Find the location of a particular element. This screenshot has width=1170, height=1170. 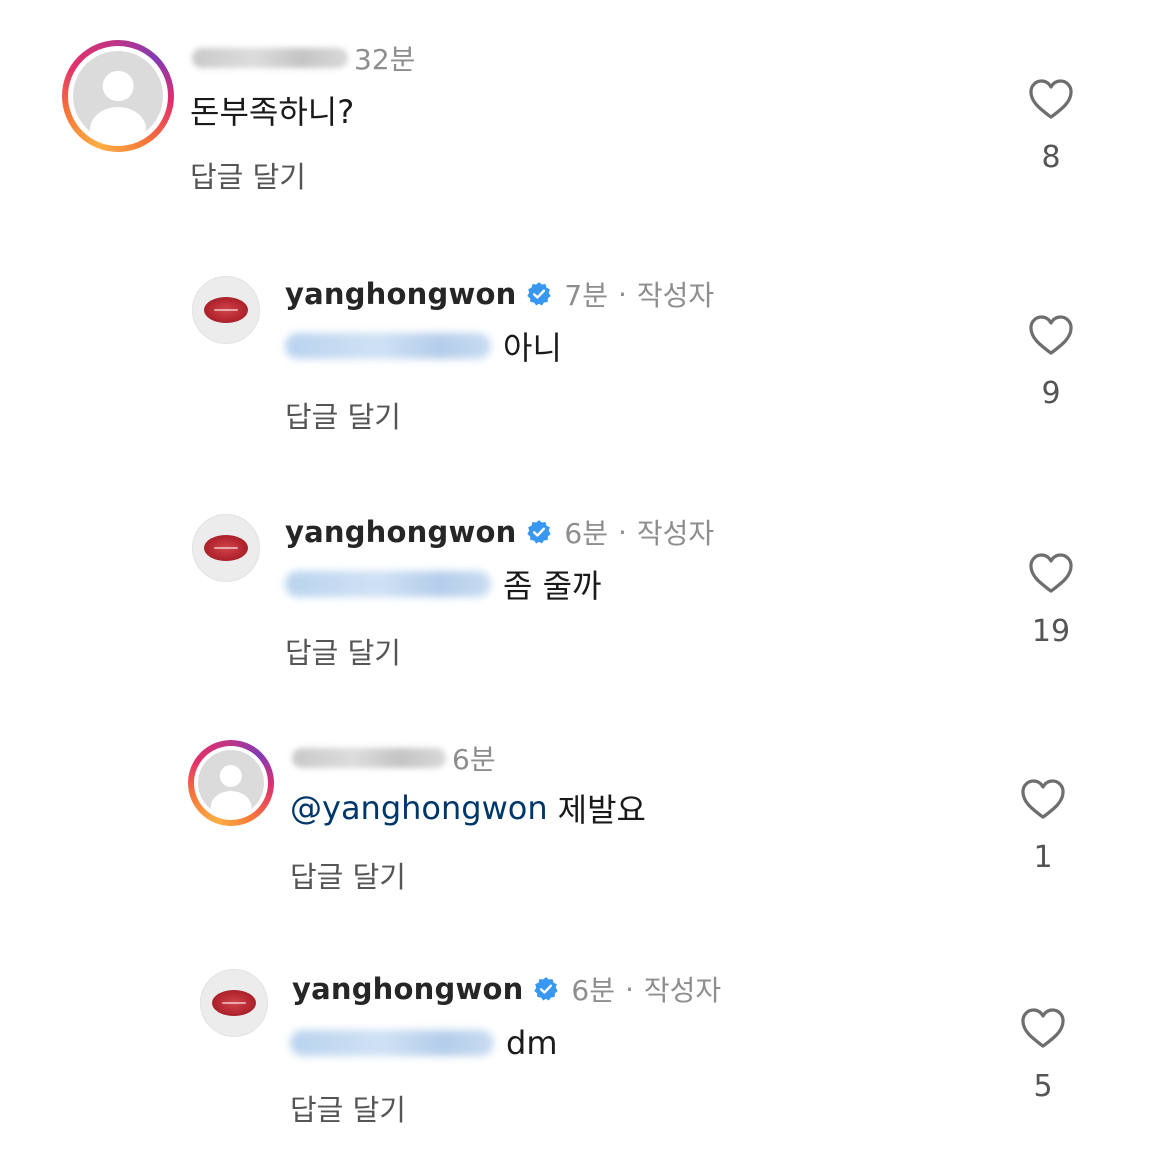

like-count: 8 is located at coordinates (1051, 157).